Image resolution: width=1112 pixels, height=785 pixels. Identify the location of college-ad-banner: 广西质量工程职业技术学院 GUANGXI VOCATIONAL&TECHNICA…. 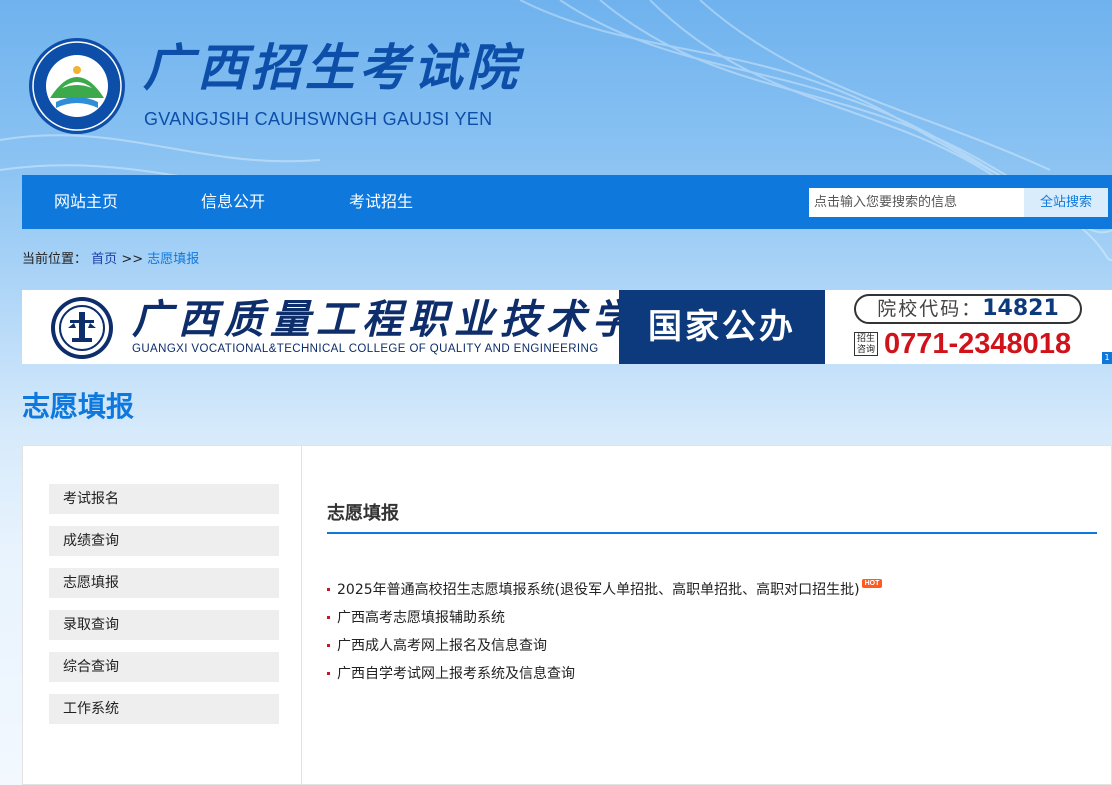
(567, 327).